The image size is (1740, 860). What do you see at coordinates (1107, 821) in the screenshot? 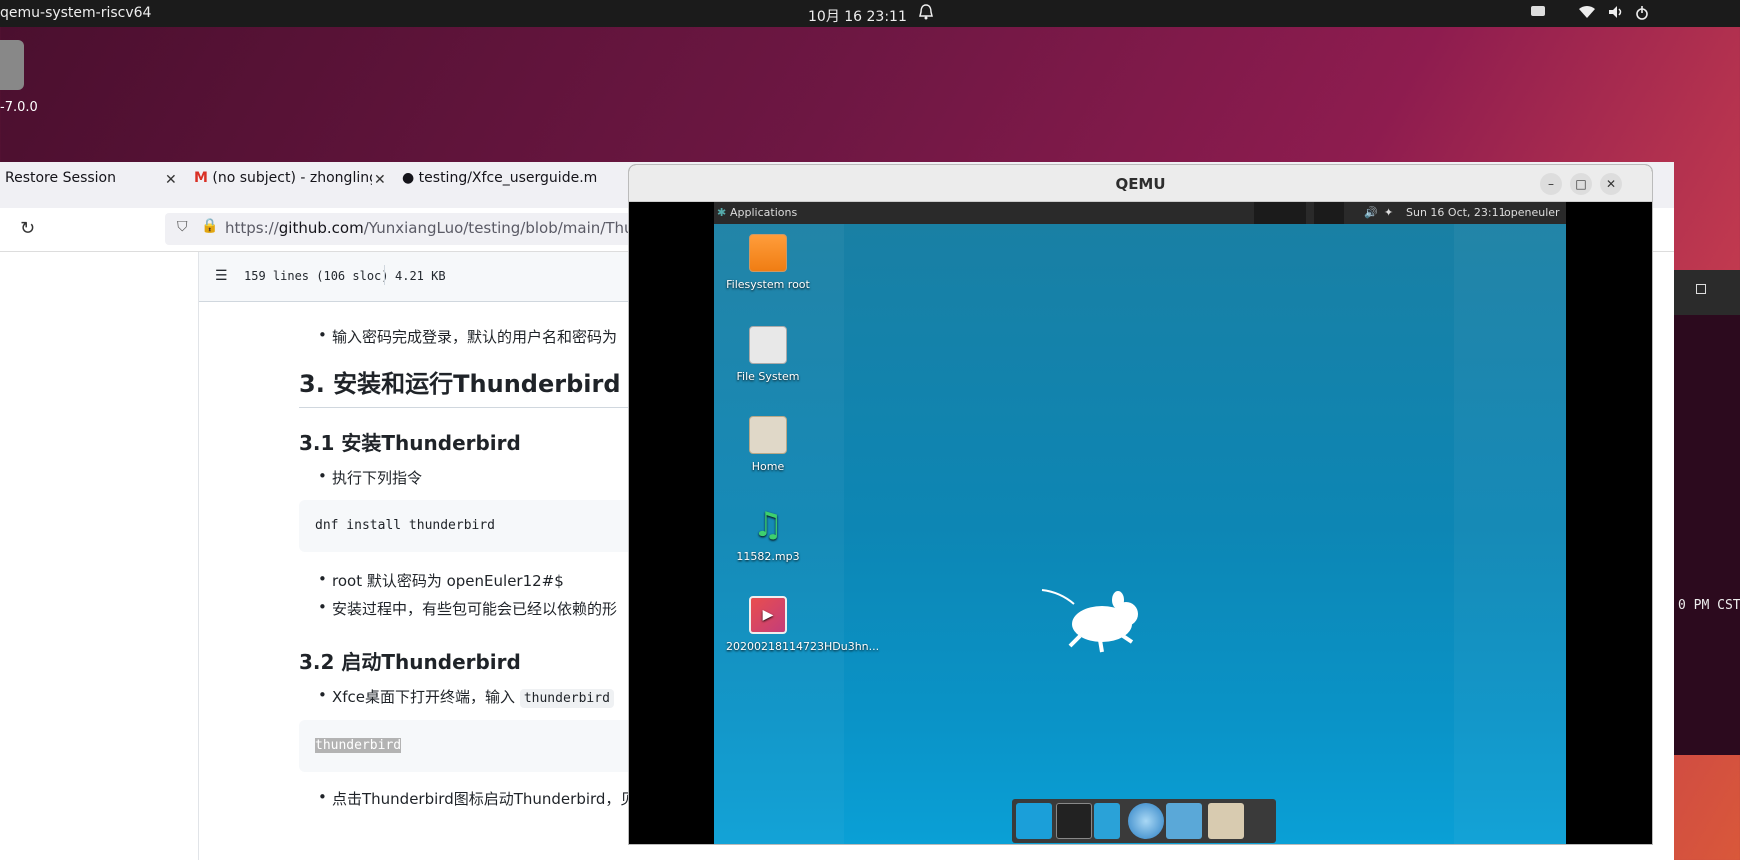
I see `file-manager-icon` at bounding box center [1107, 821].